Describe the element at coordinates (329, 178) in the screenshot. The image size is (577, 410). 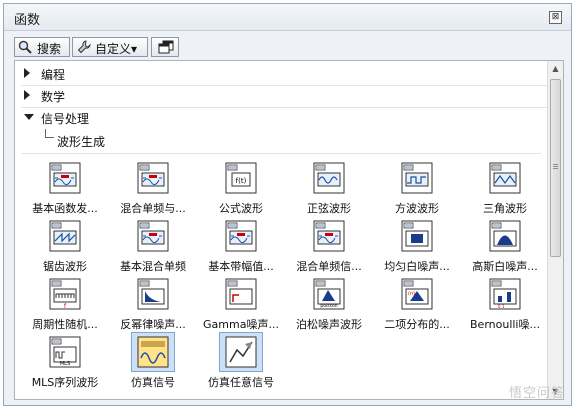
I see `sine-waveform-icon` at that location.